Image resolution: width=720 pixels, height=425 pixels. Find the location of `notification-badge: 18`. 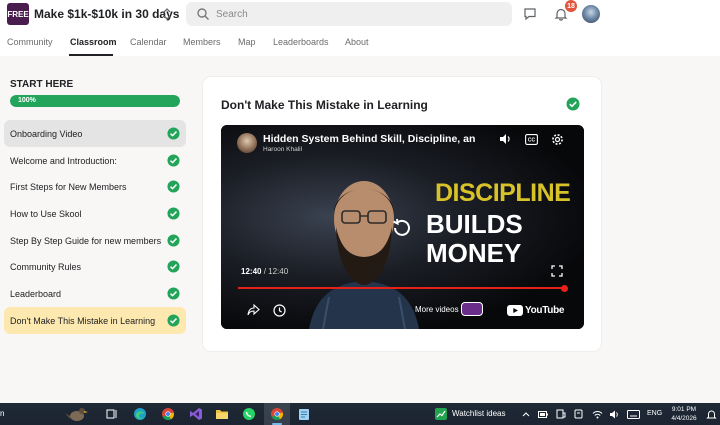

notification-badge: 18 is located at coordinates (571, 6).